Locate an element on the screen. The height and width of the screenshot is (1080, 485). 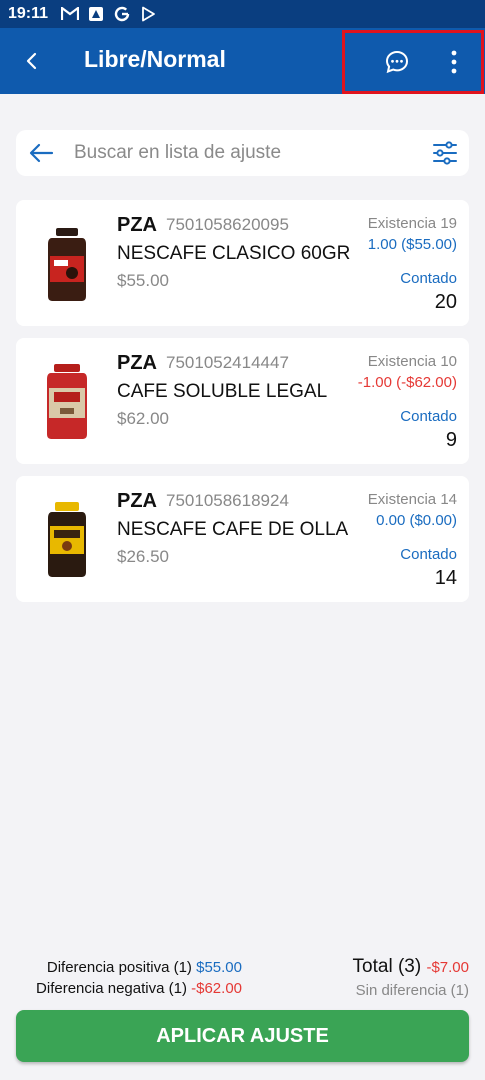
item-price: $62.00 is located at coordinates (143, 418).